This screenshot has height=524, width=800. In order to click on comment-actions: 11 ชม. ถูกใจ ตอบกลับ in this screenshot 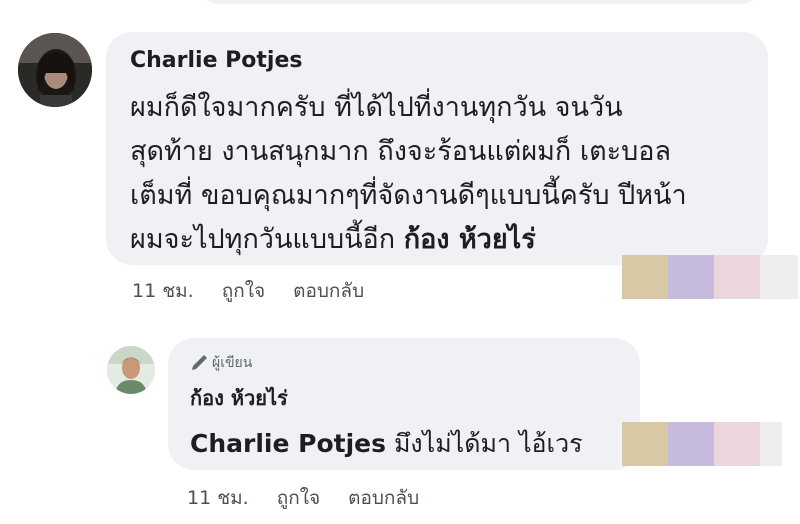, I will do `click(248, 291)`.